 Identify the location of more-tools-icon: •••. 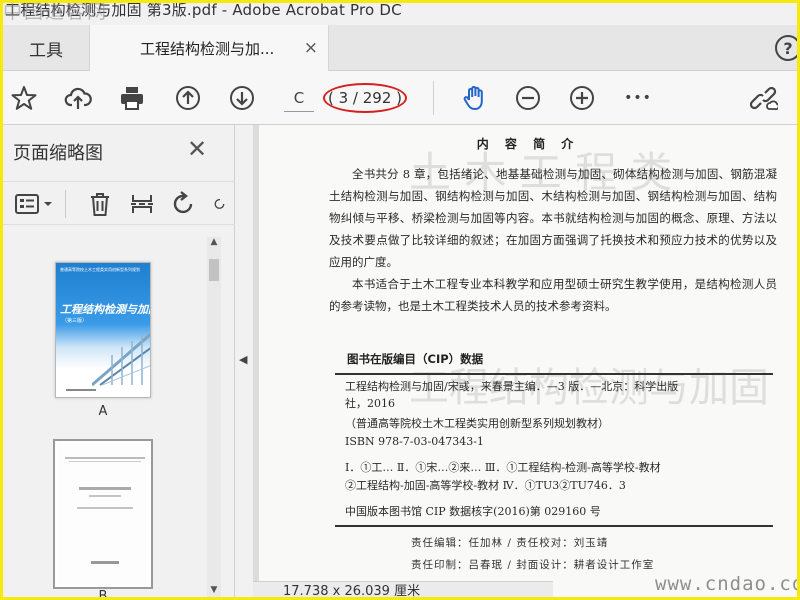
(638, 98).